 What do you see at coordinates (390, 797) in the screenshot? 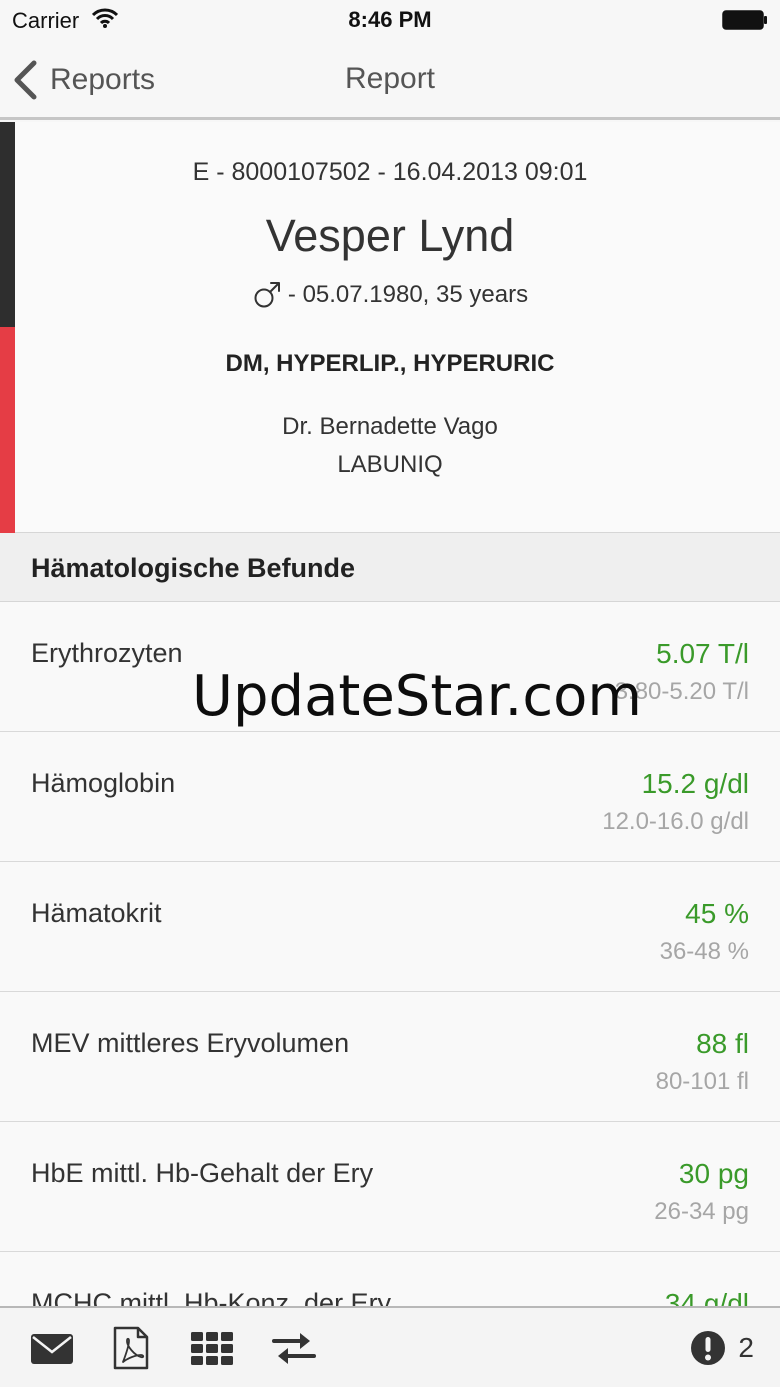
I see `result-row: Hämoglobin 15.2 g/dl 12.0-16.0 g/dl` at bounding box center [390, 797].